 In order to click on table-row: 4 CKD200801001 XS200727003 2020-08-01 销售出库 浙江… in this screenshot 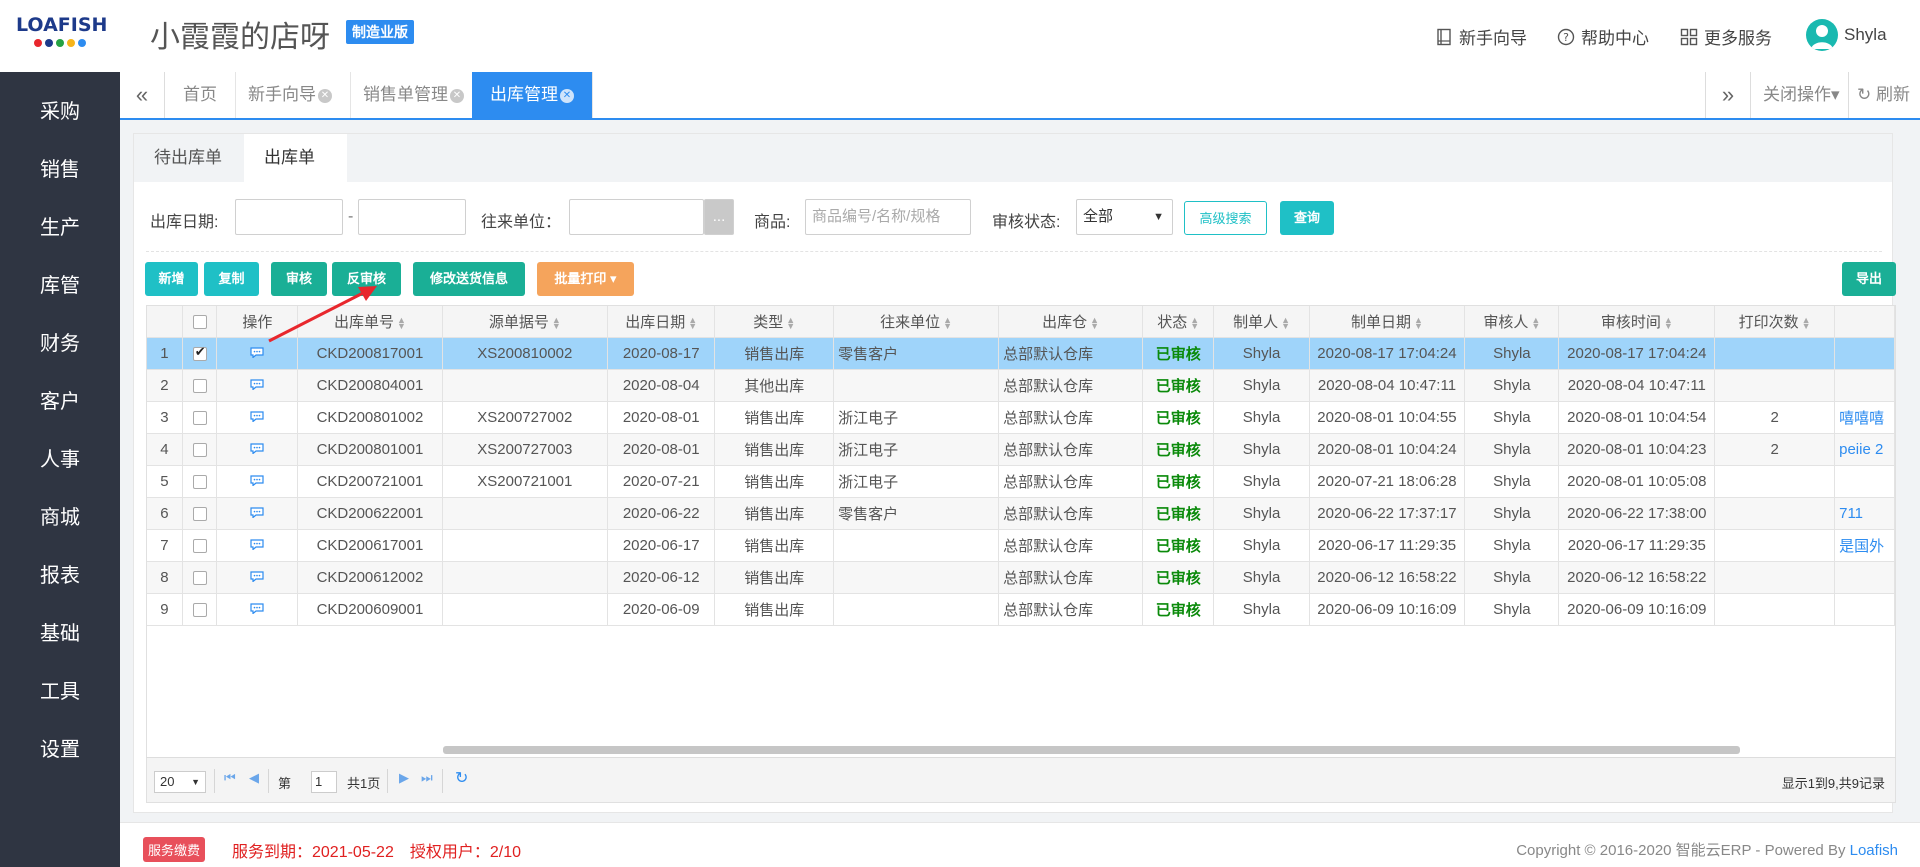, I will do `click(1021, 449)`.